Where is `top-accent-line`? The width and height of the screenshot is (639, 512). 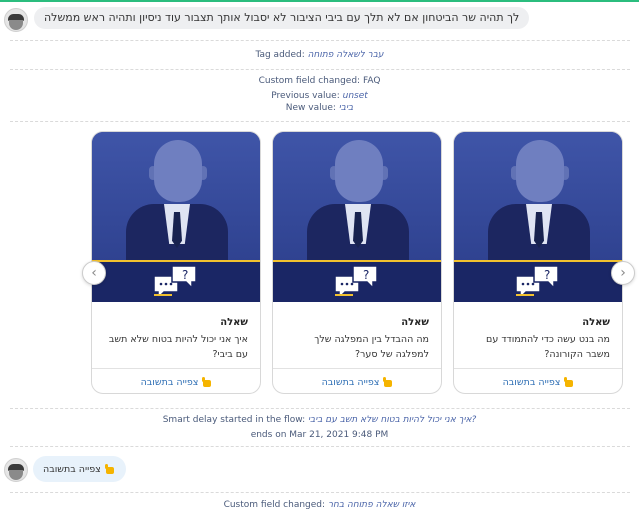 top-accent-line is located at coordinates (319, 1).